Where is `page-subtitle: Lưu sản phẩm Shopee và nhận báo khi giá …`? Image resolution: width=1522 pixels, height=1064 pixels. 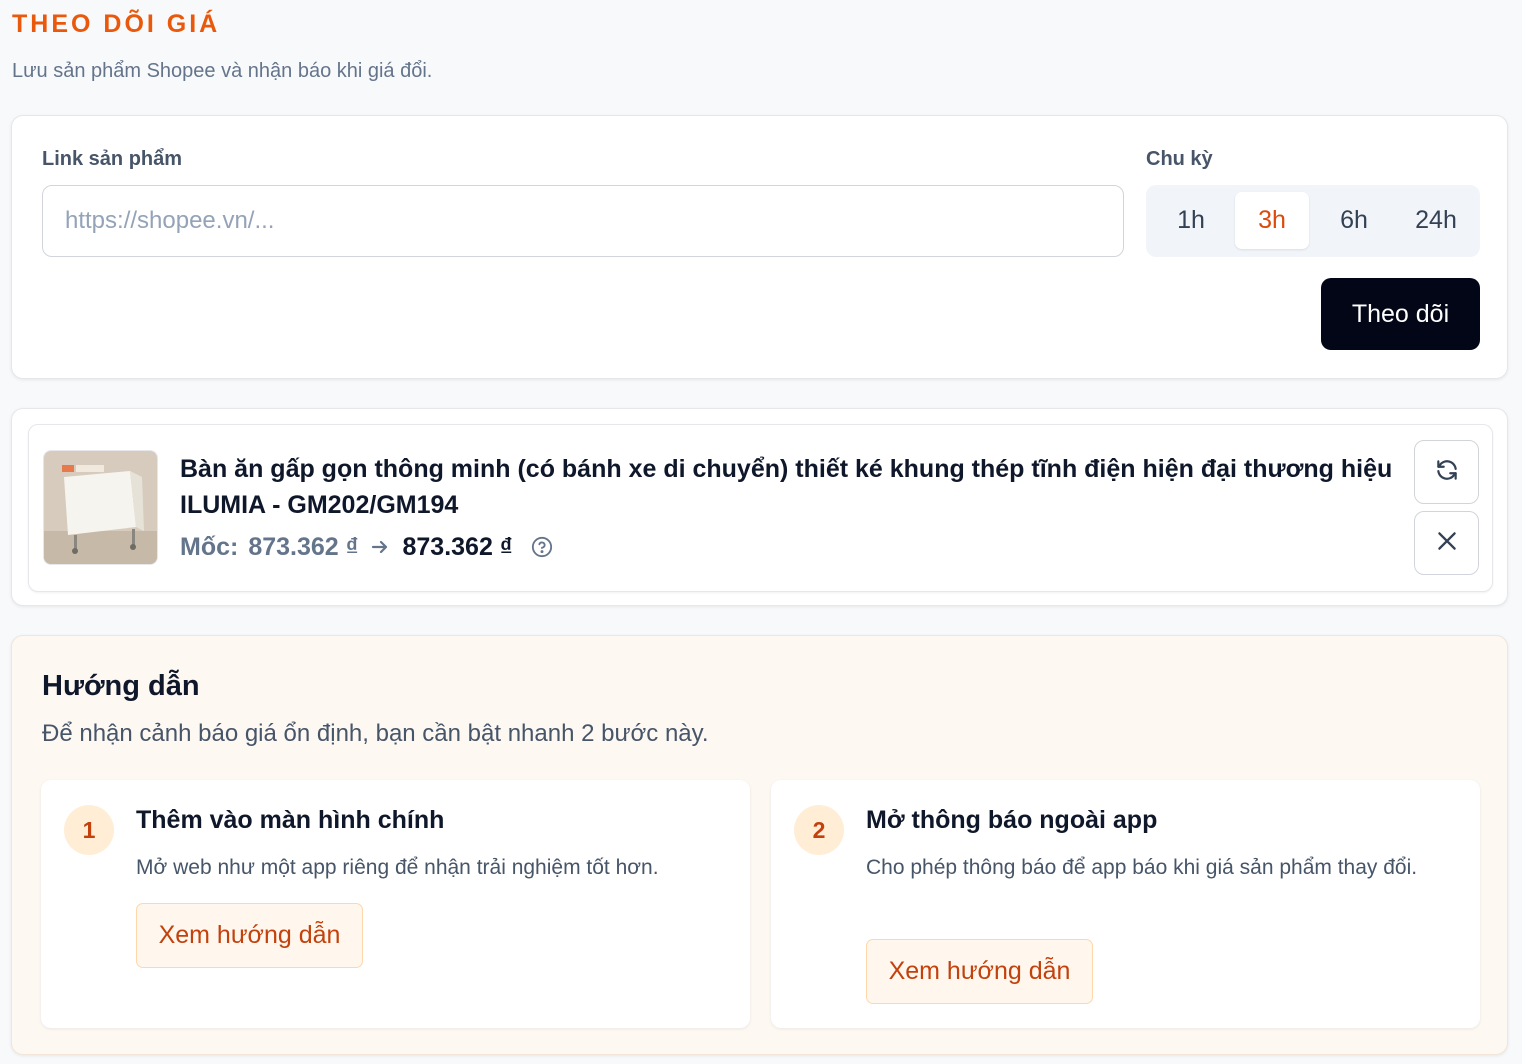
page-subtitle: Lưu sản phẩm Shopee và nhận báo khi giá … is located at coordinates (222, 71).